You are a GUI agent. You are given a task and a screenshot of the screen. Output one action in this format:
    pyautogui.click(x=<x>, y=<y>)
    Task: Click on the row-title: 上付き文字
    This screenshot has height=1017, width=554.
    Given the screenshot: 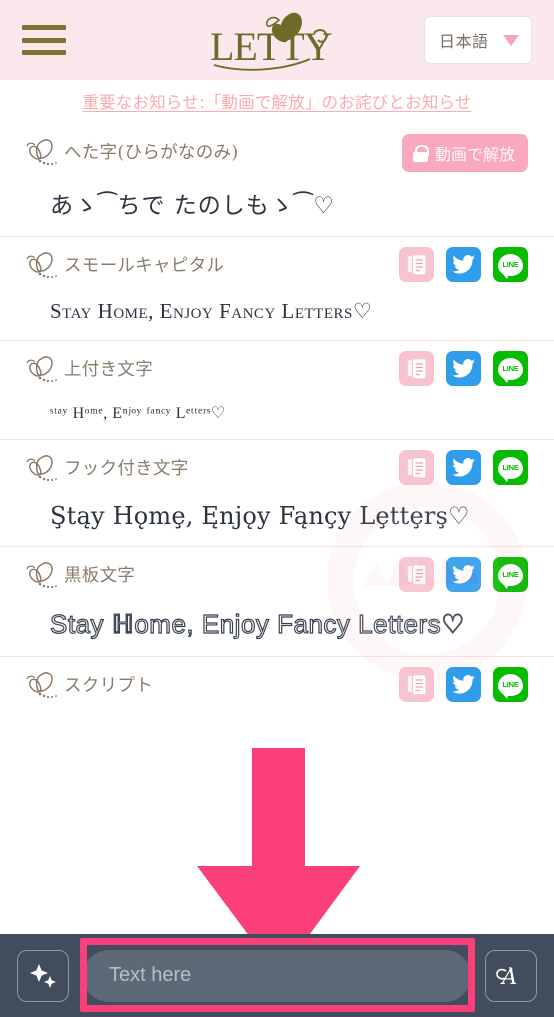 What is the action you would take?
    pyautogui.click(x=89, y=369)
    